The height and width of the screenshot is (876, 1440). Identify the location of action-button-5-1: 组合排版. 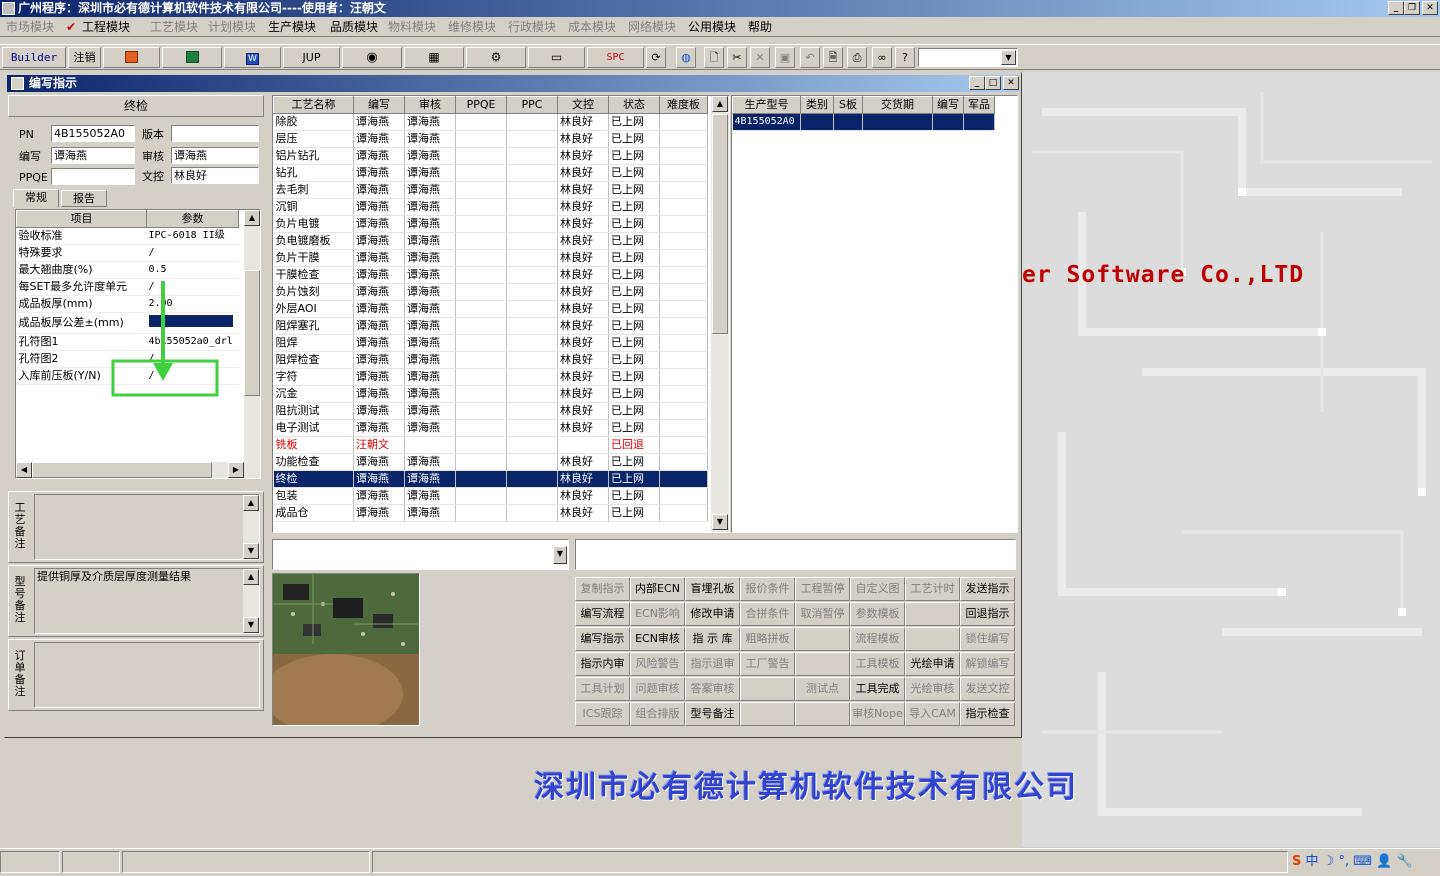
(657, 714).